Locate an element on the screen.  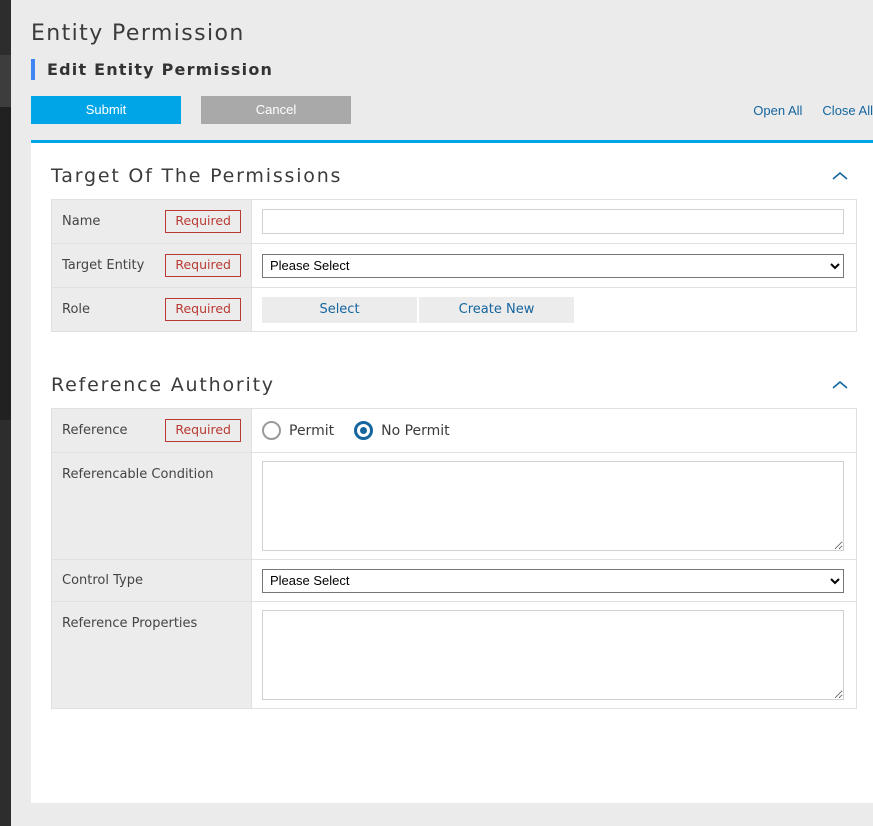
field-label: Name is located at coordinates (81, 221).